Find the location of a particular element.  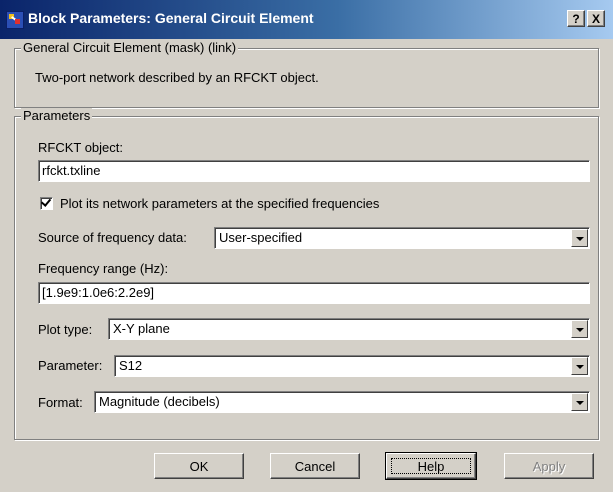

help-button: Help is located at coordinates (431, 466).